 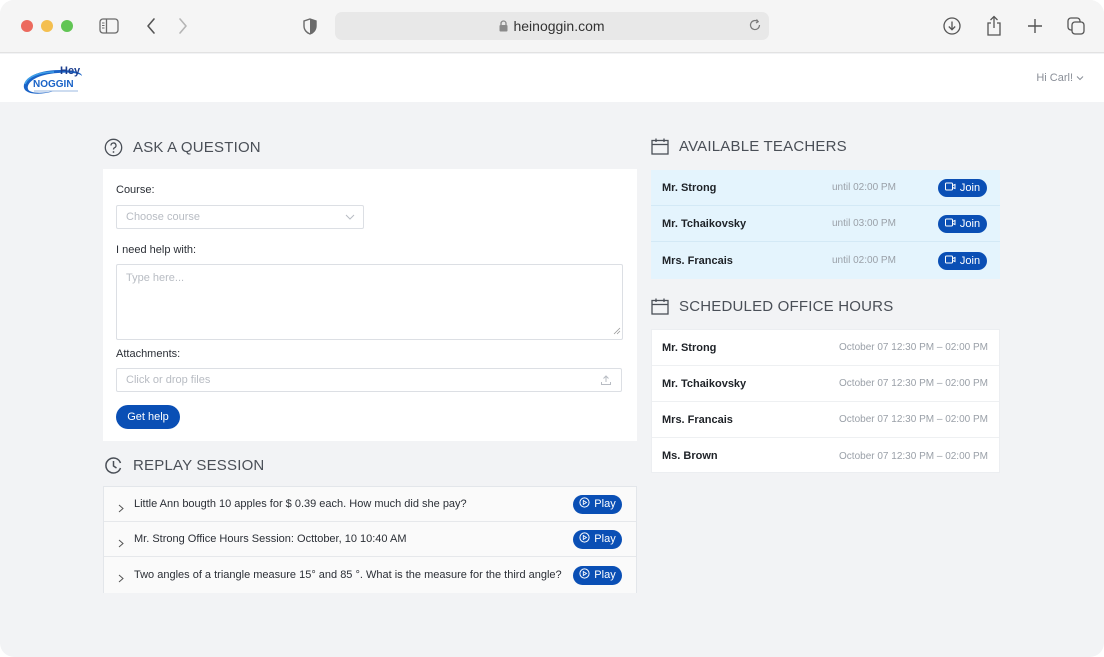 I want to click on resize-handle-icon, so click(x=617, y=332).